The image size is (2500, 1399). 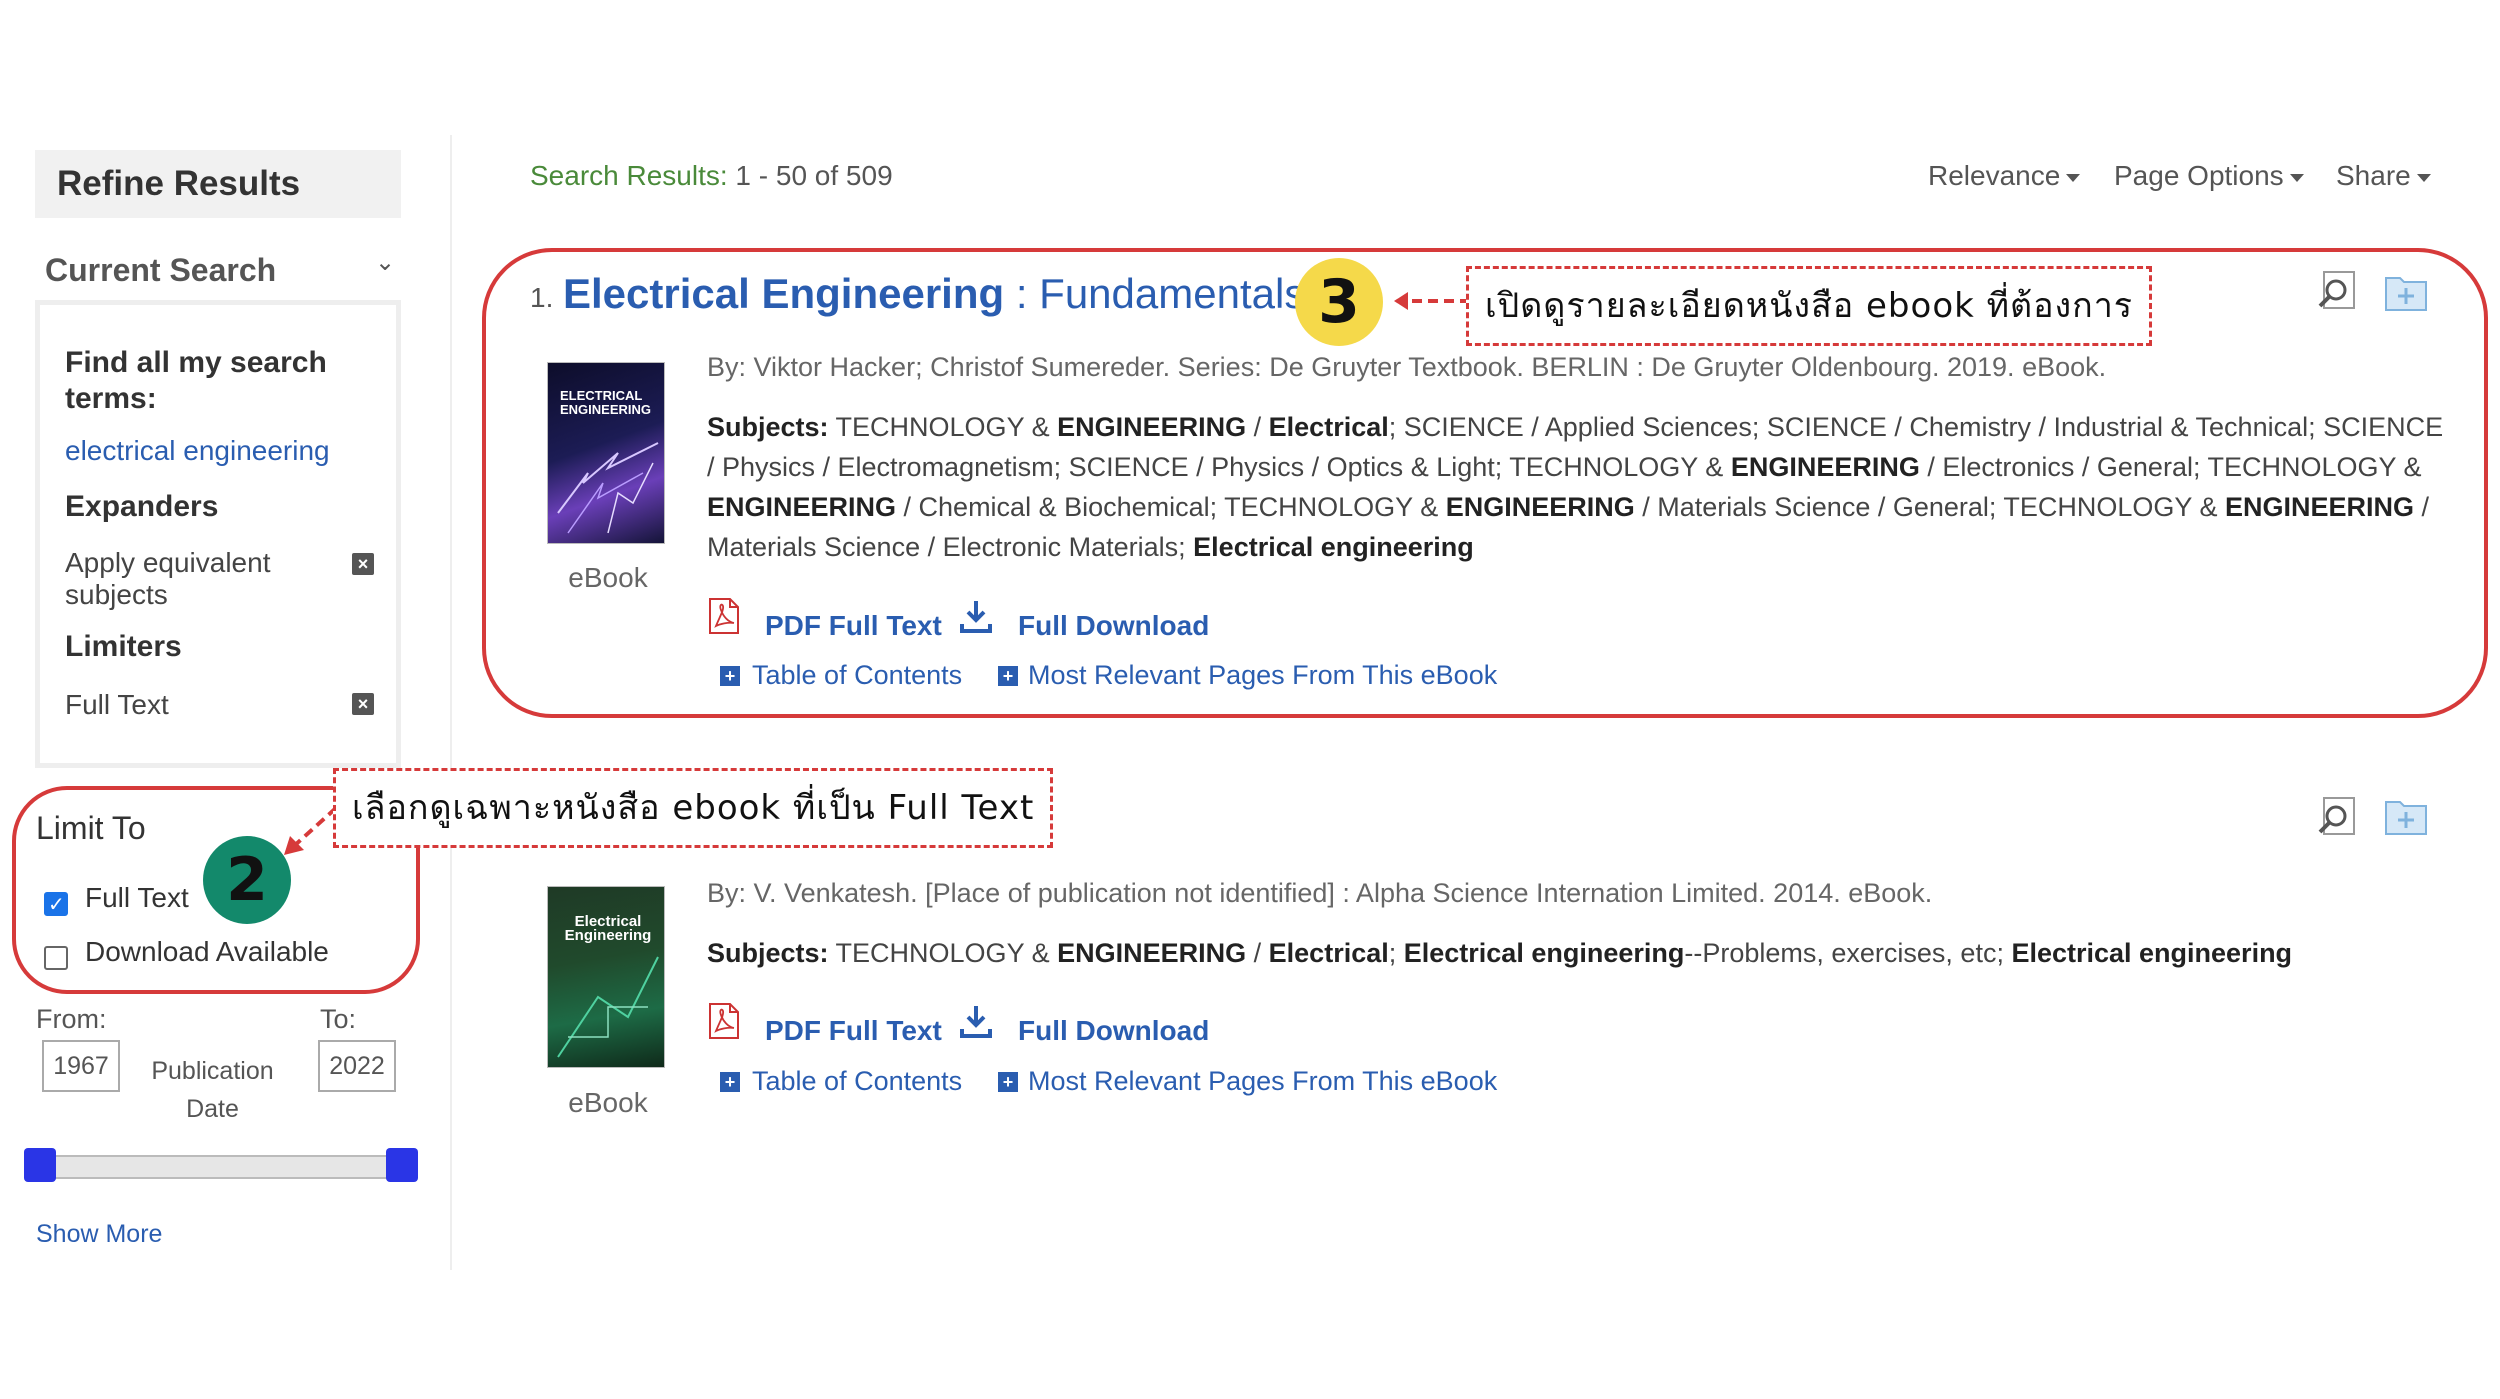 I want to click on expander-item: Apply equivalent subjects, so click(x=168, y=578).